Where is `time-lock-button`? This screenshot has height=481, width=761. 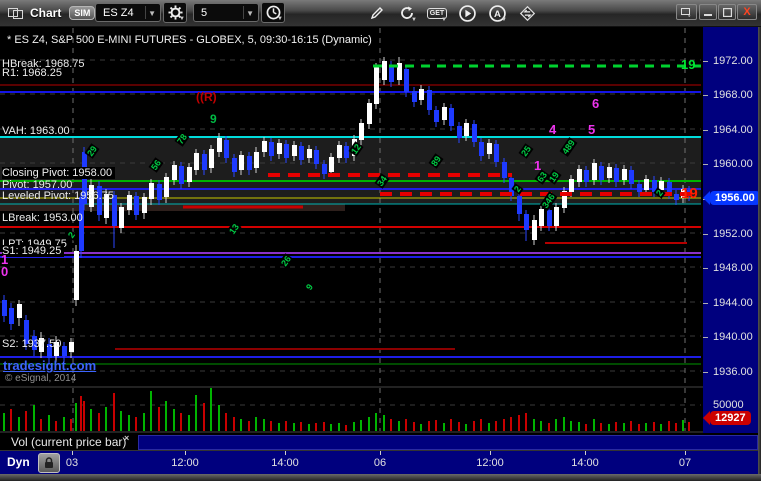
time-lock-button is located at coordinates (49, 463).